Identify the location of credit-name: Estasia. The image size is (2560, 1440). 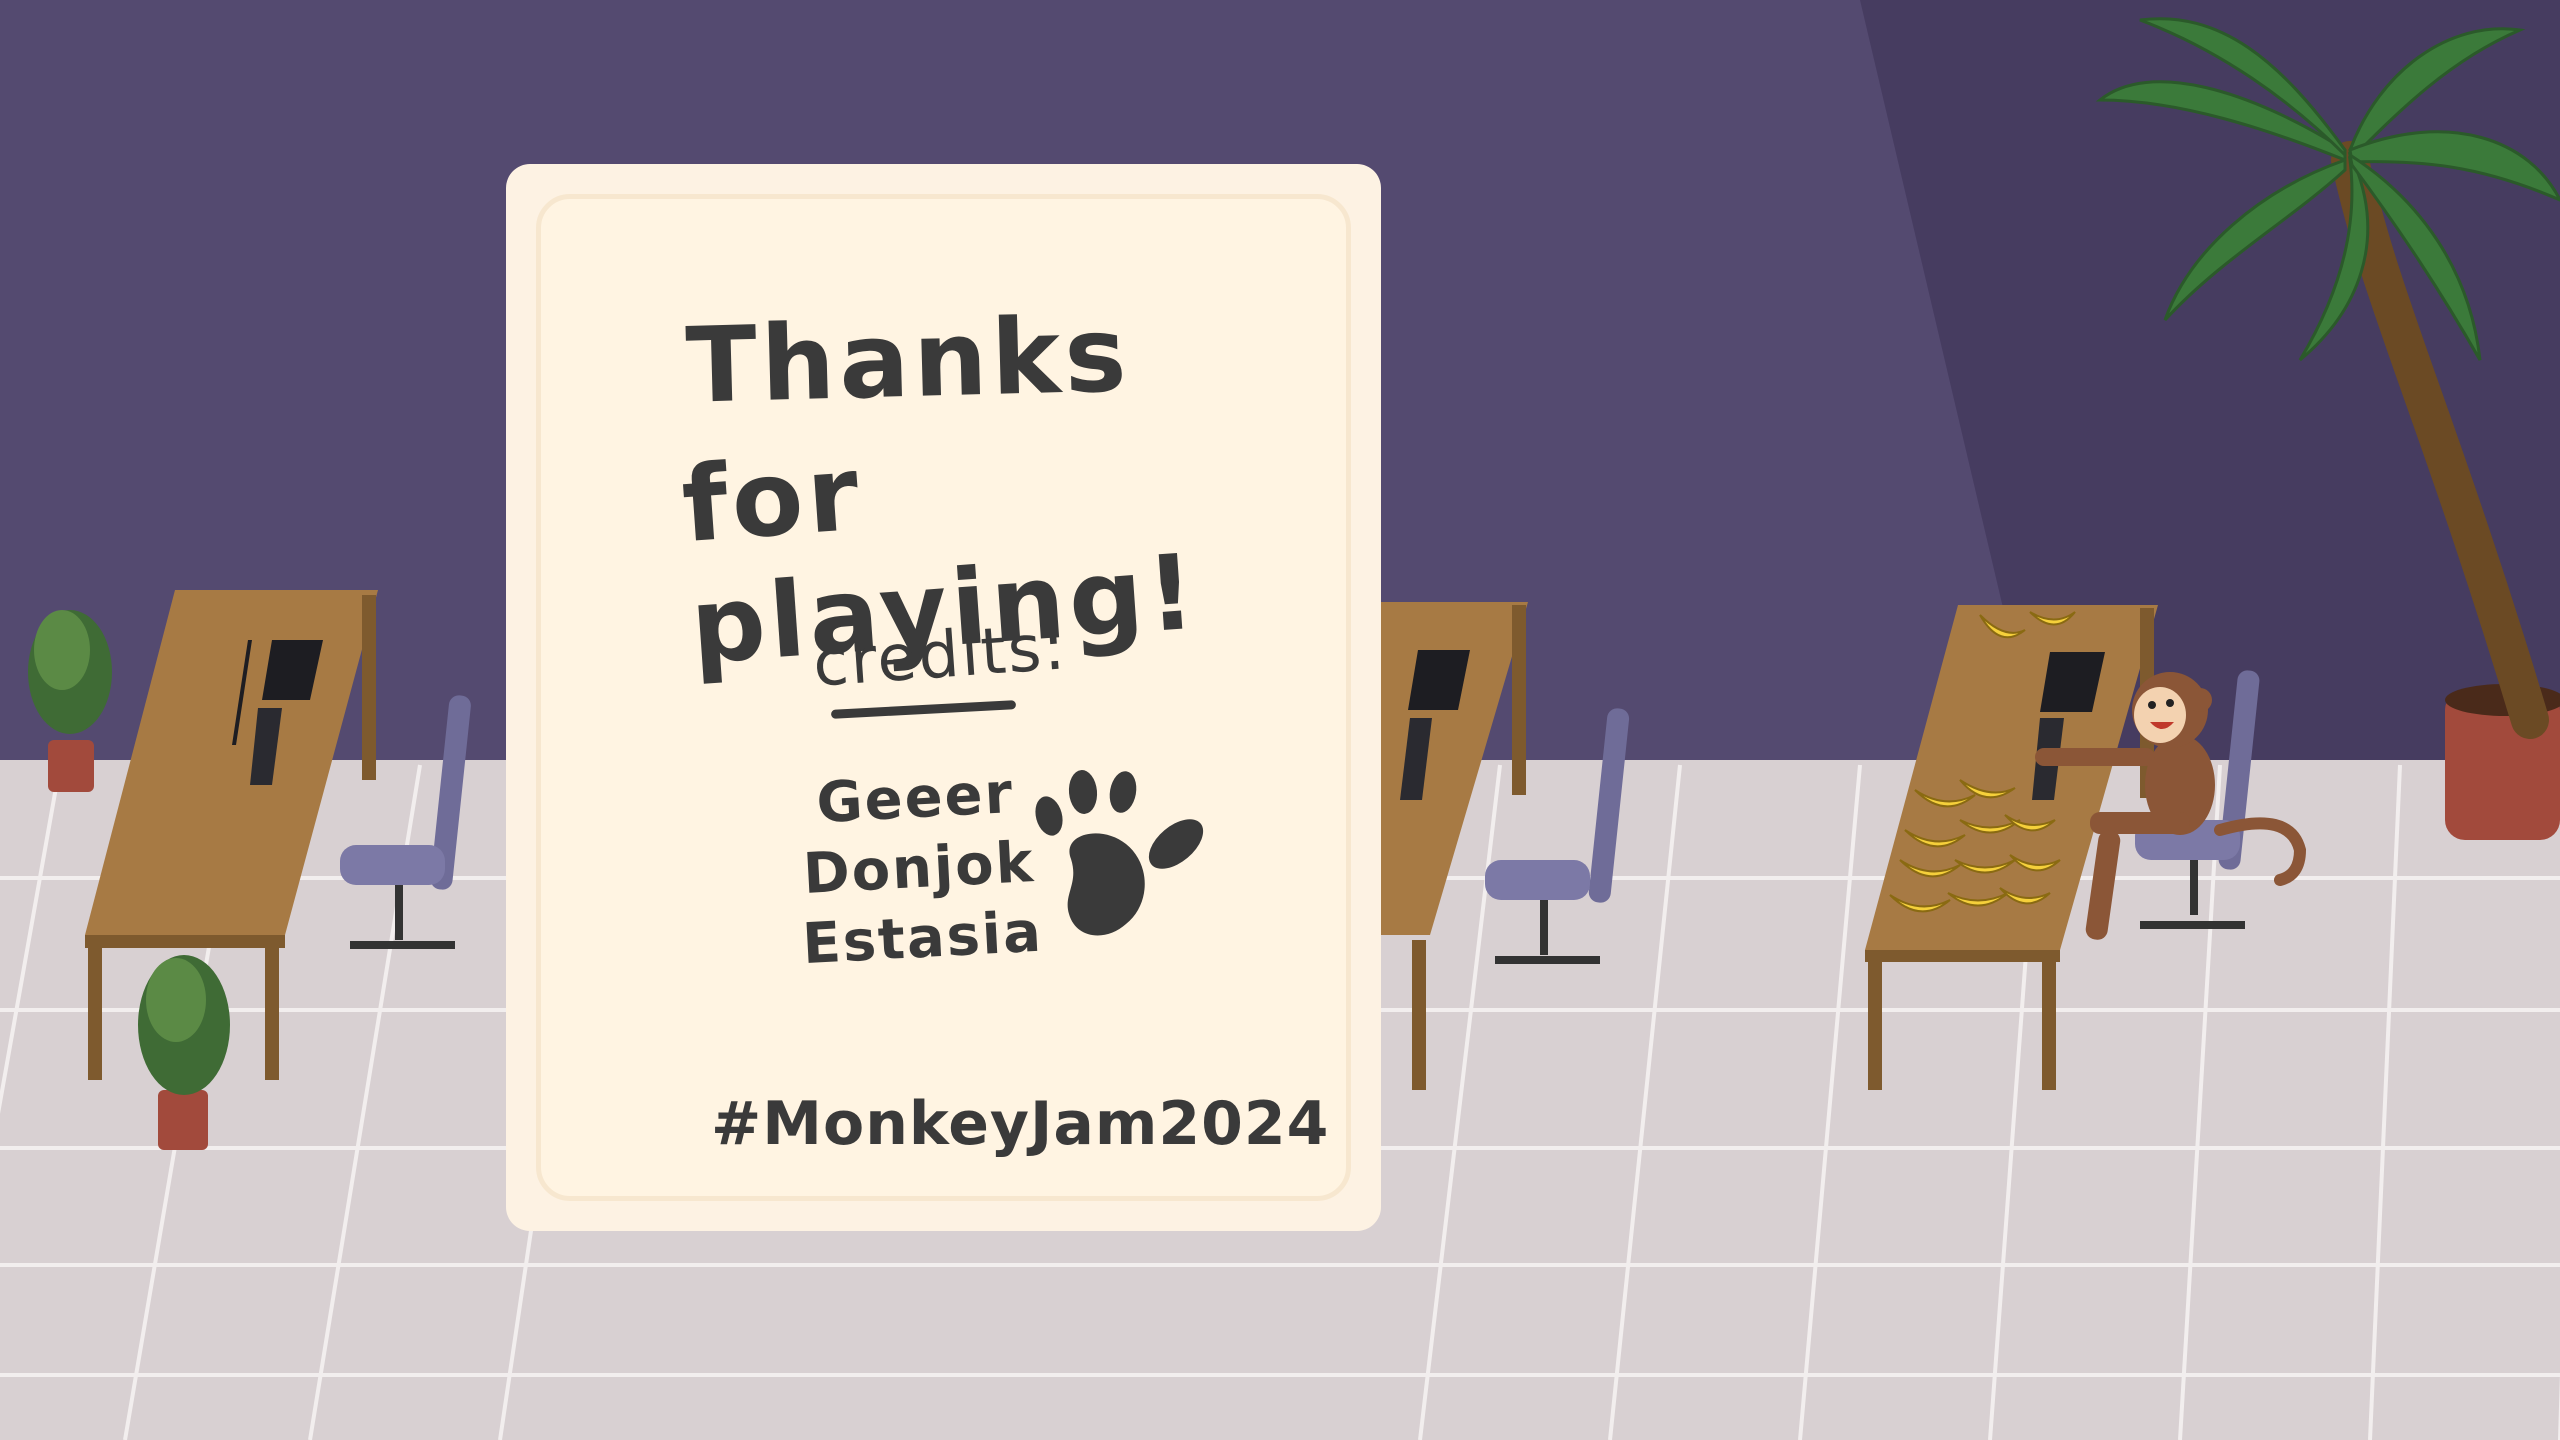
(922, 938).